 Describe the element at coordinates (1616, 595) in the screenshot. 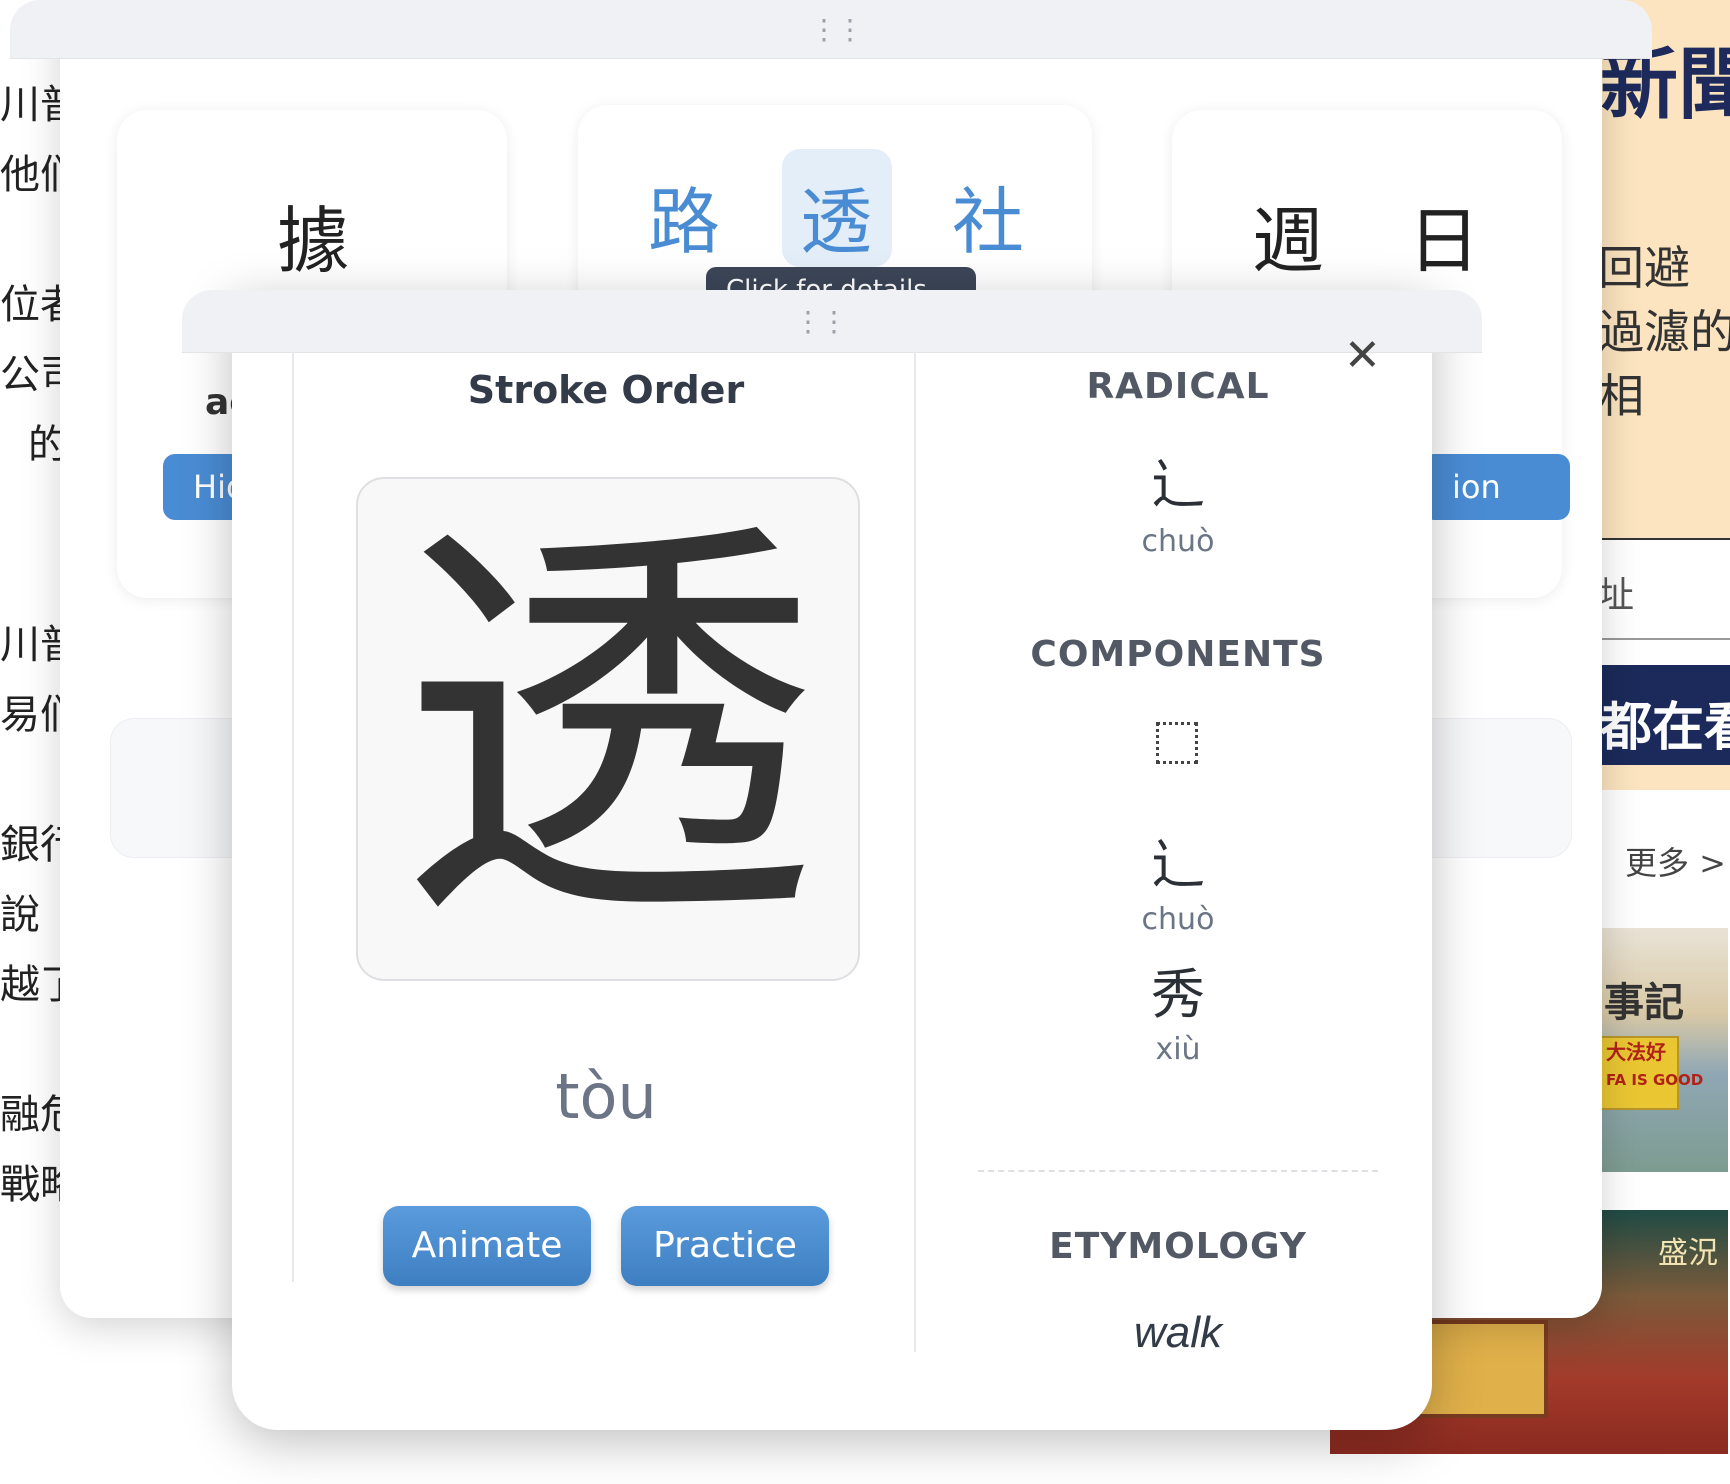

I see `bg-address: 址` at that location.